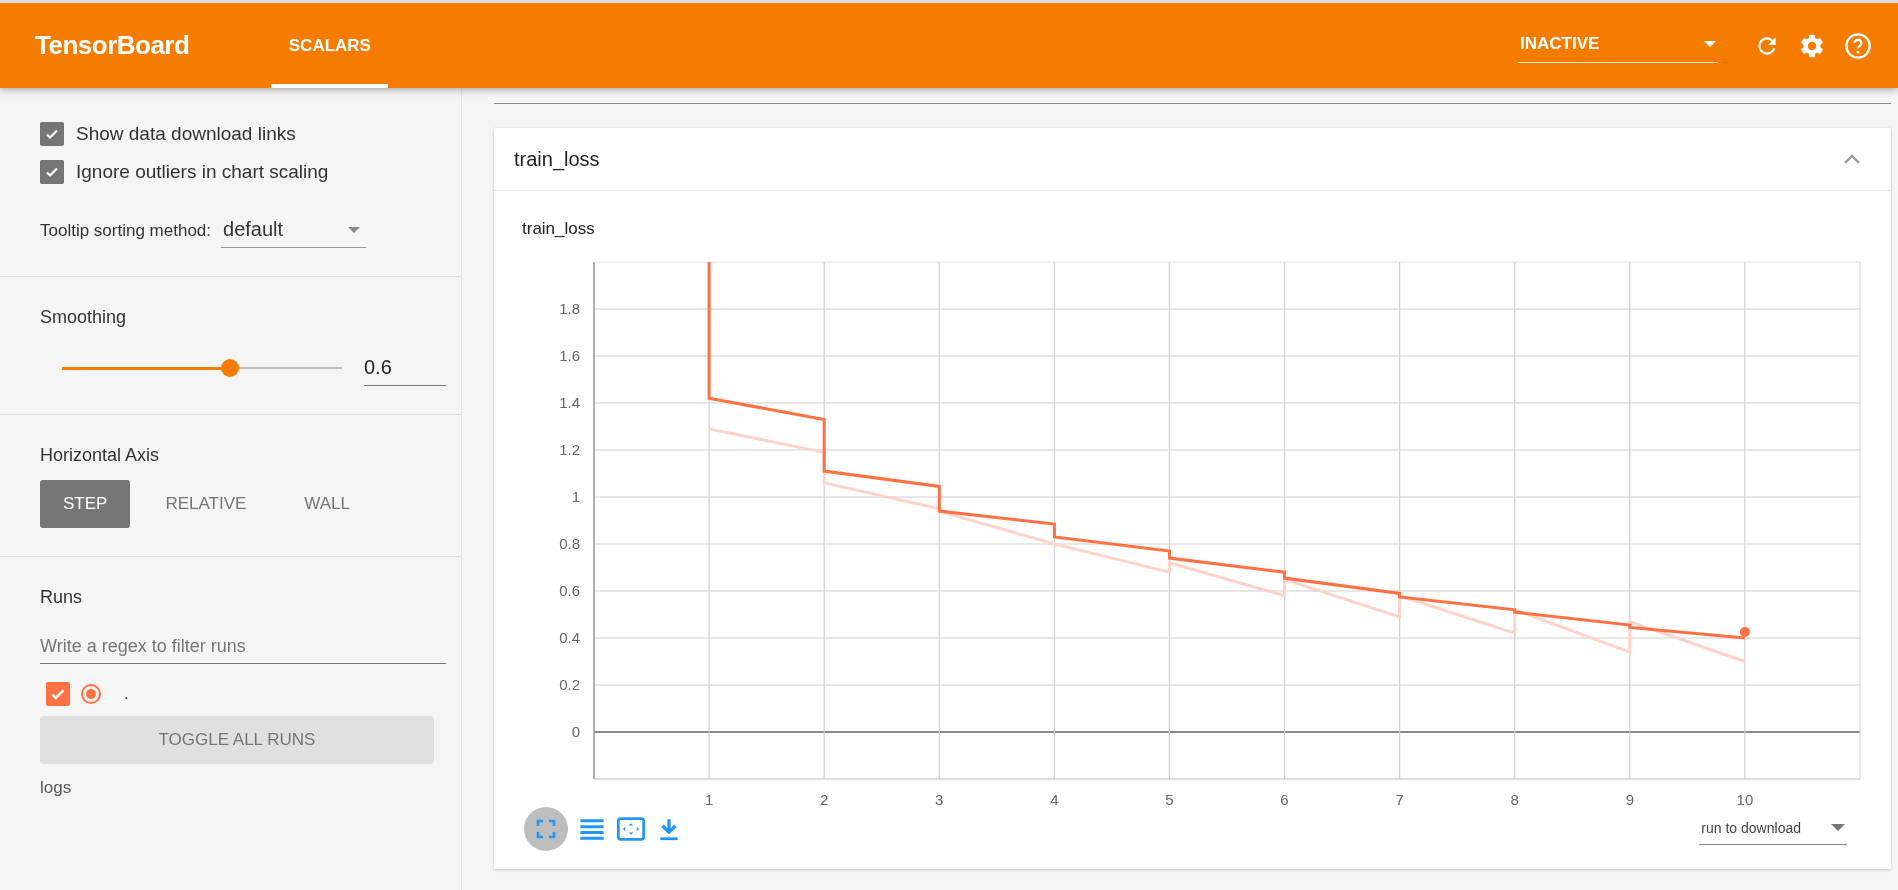 This screenshot has height=890, width=1898. What do you see at coordinates (126, 231) in the screenshot?
I see `tooltip-sorting-label: Tooltip sorting method:` at bounding box center [126, 231].